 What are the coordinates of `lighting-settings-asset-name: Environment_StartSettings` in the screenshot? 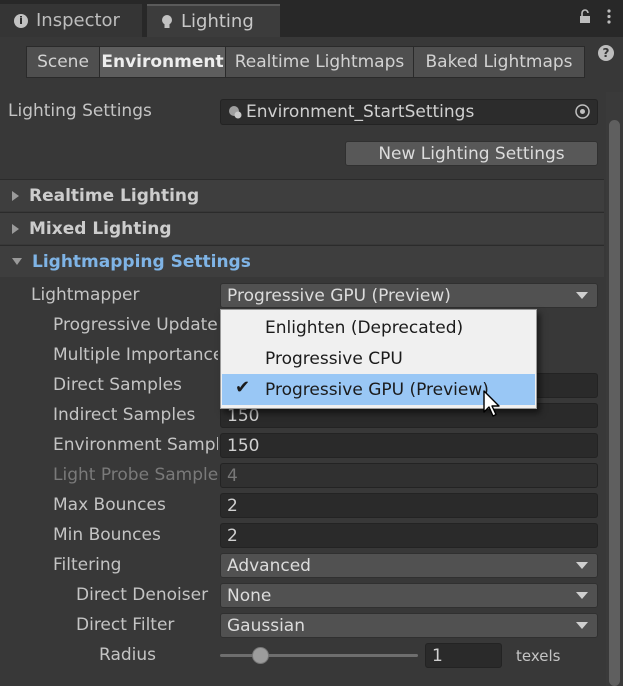 It's located at (360, 112).